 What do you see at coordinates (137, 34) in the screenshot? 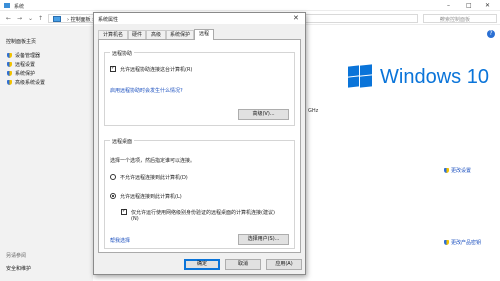
I see `tab-hardware: 硬件` at bounding box center [137, 34].